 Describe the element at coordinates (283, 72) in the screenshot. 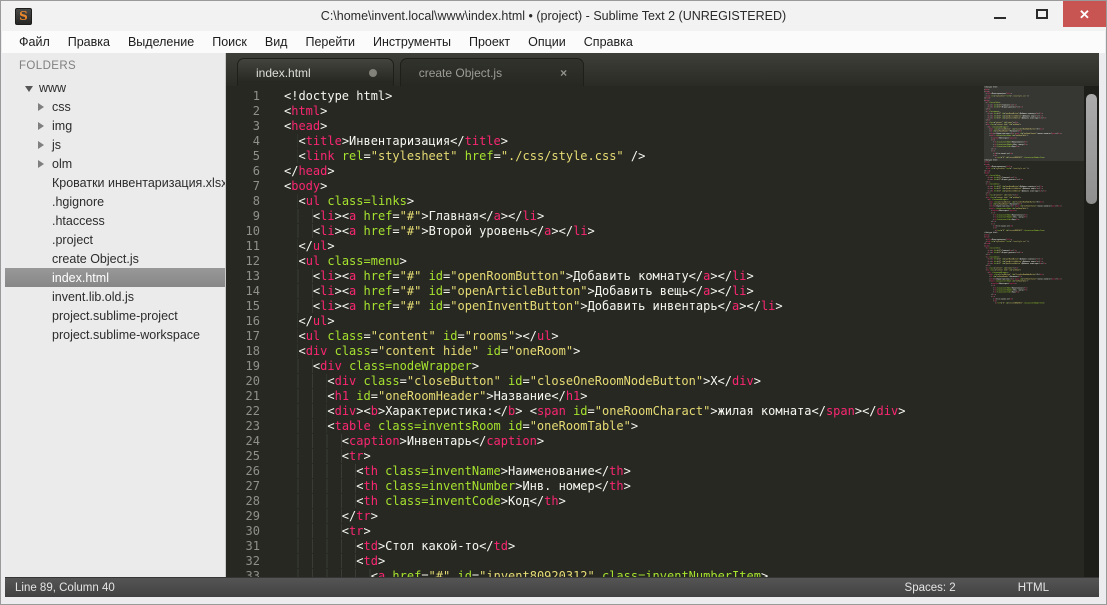

I see `tab-label: index.html` at that location.